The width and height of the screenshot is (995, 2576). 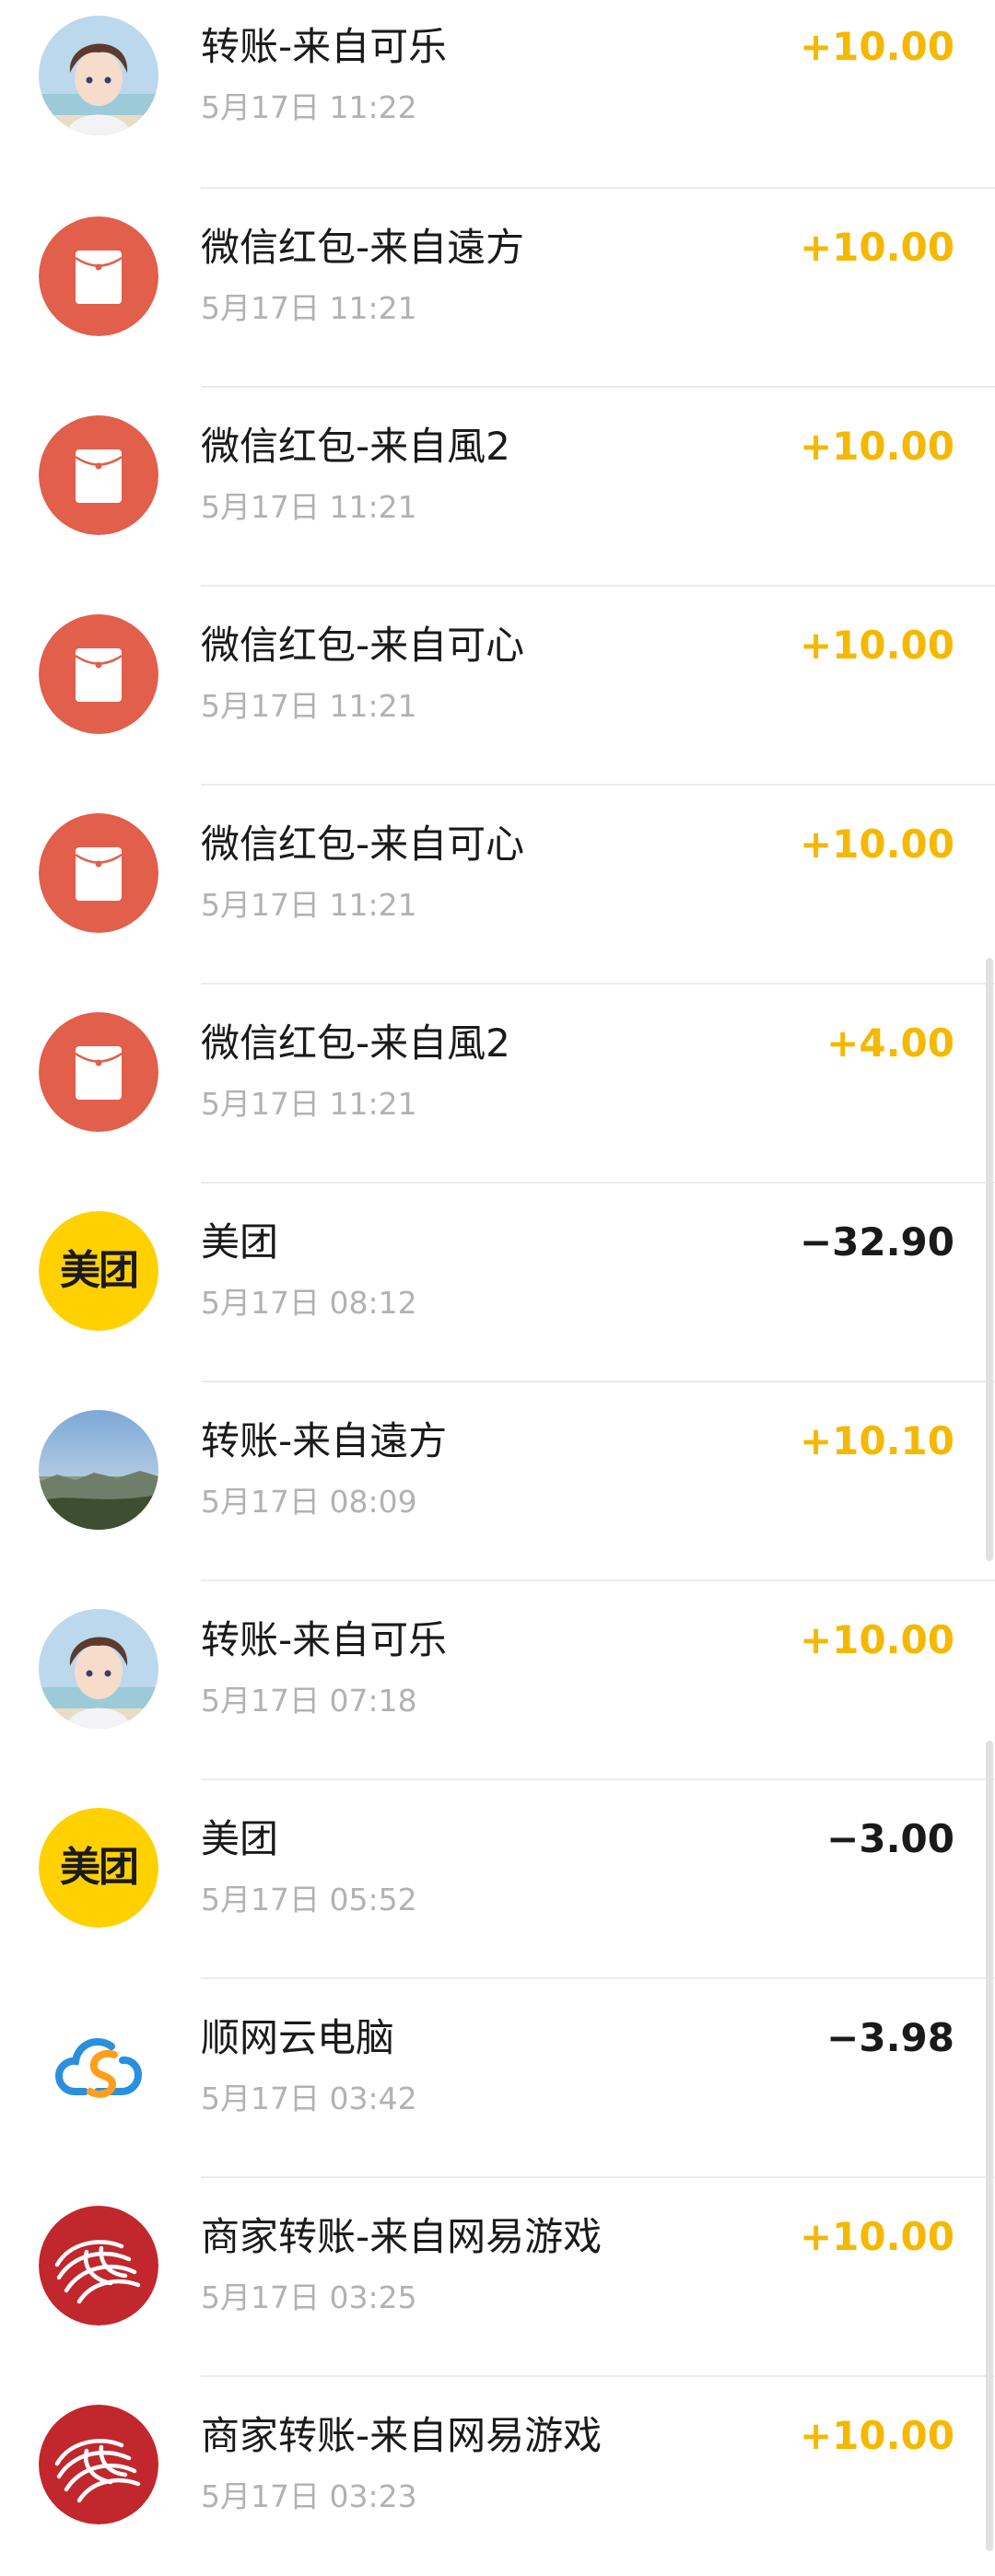 I want to click on cloud-logo-icon, so click(x=98, y=2067).